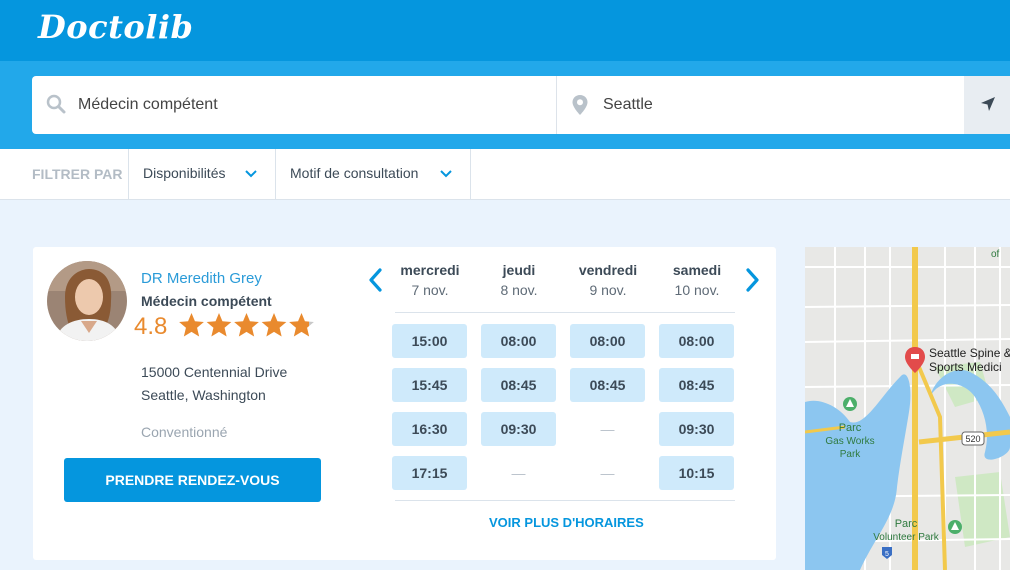 This screenshot has width=1010, height=570. I want to click on day-name: jeudi, so click(519, 270).